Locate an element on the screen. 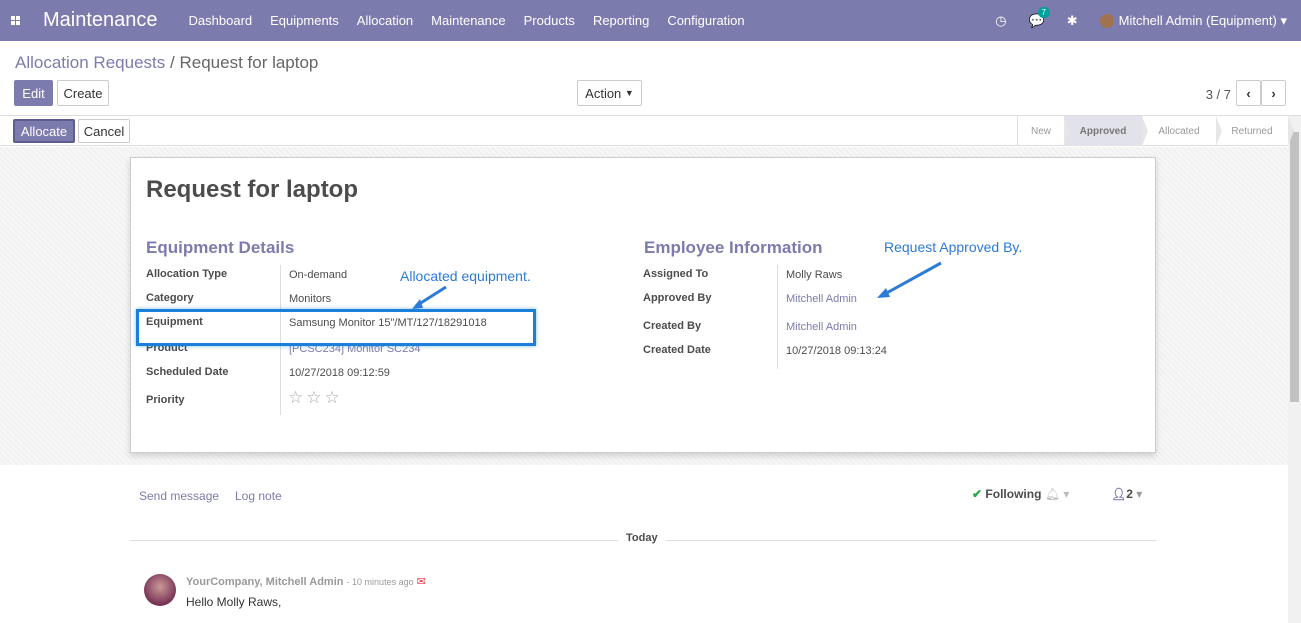 The width and height of the screenshot is (1301, 623). scrollbar-thumb is located at coordinates (1294, 267).